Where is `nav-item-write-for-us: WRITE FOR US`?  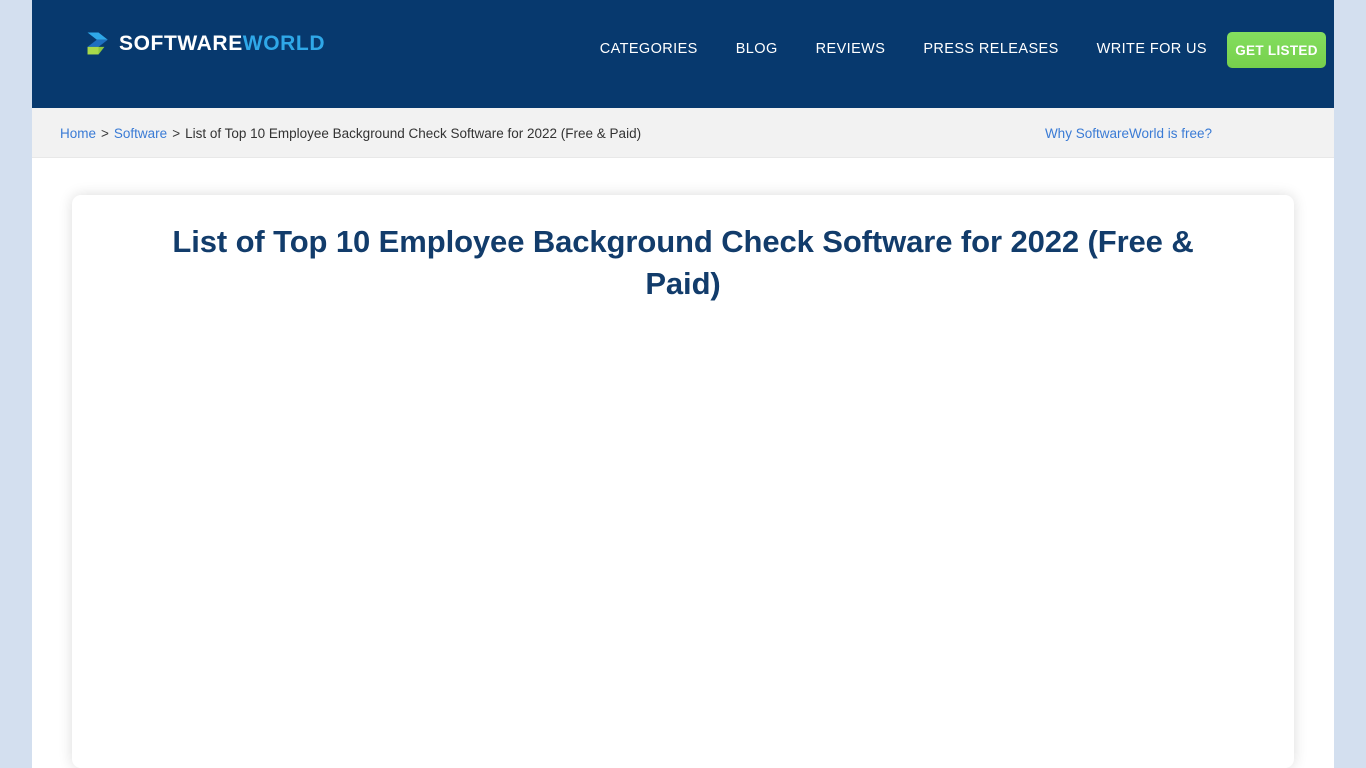
nav-item-write-for-us: WRITE FOR US is located at coordinates (1152, 49).